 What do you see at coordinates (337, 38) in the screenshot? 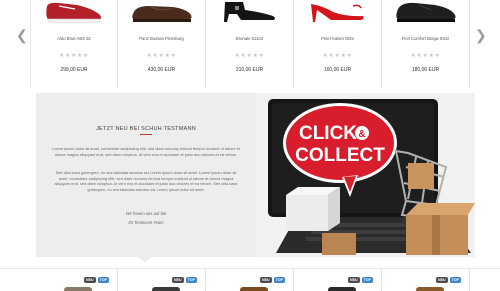
I see `product-name: Peter Kaiser Ditte` at bounding box center [337, 38].